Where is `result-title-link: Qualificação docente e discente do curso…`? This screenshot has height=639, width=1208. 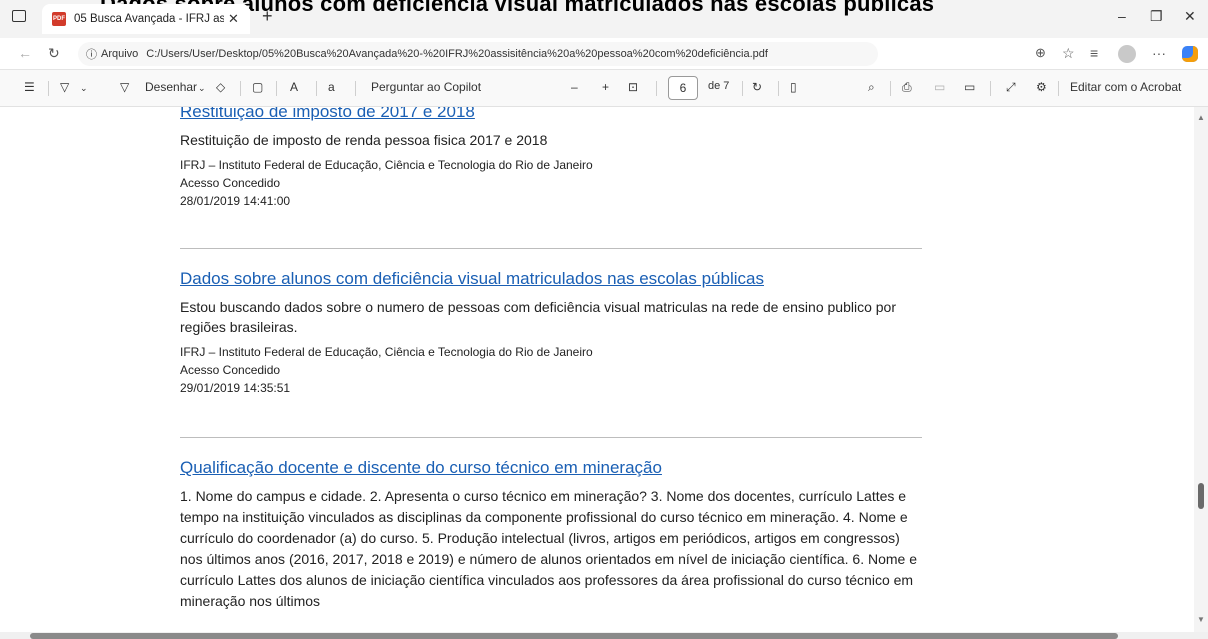
result-title-link: Qualificação docente e discente do curso… is located at coordinates (551, 468).